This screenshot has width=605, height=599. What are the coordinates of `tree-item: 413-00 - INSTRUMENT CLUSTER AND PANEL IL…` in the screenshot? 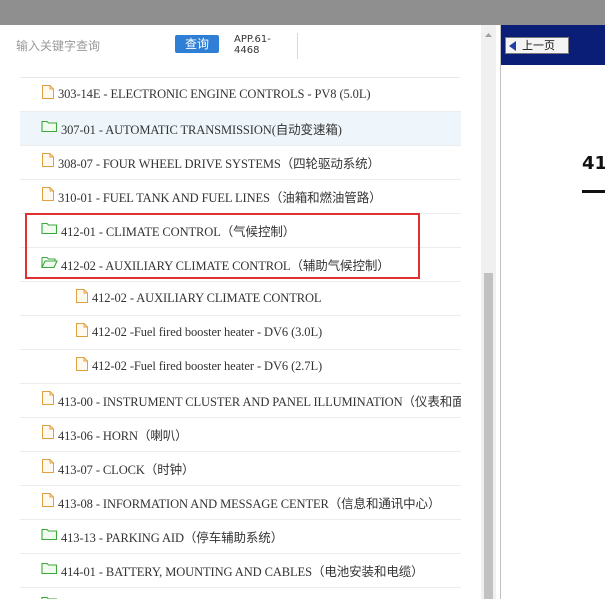 It's located at (240, 401).